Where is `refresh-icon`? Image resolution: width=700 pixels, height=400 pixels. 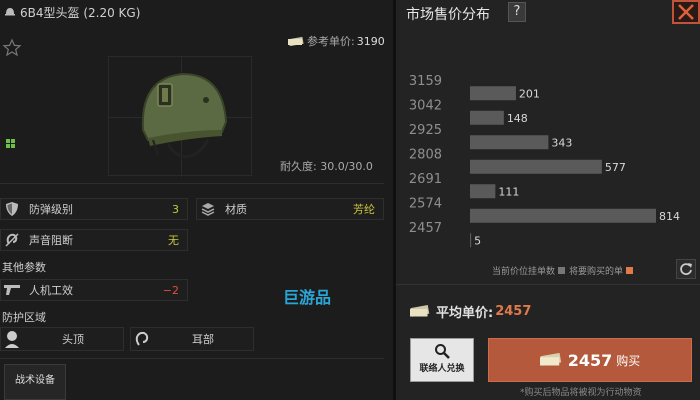 refresh-icon is located at coordinates (686, 269).